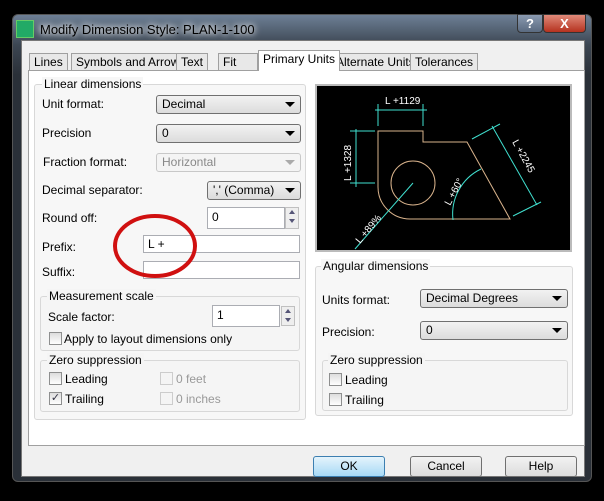 The height and width of the screenshot is (501, 604). What do you see at coordinates (228, 133) in the screenshot?
I see `precision-select: 0` at bounding box center [228, 133].